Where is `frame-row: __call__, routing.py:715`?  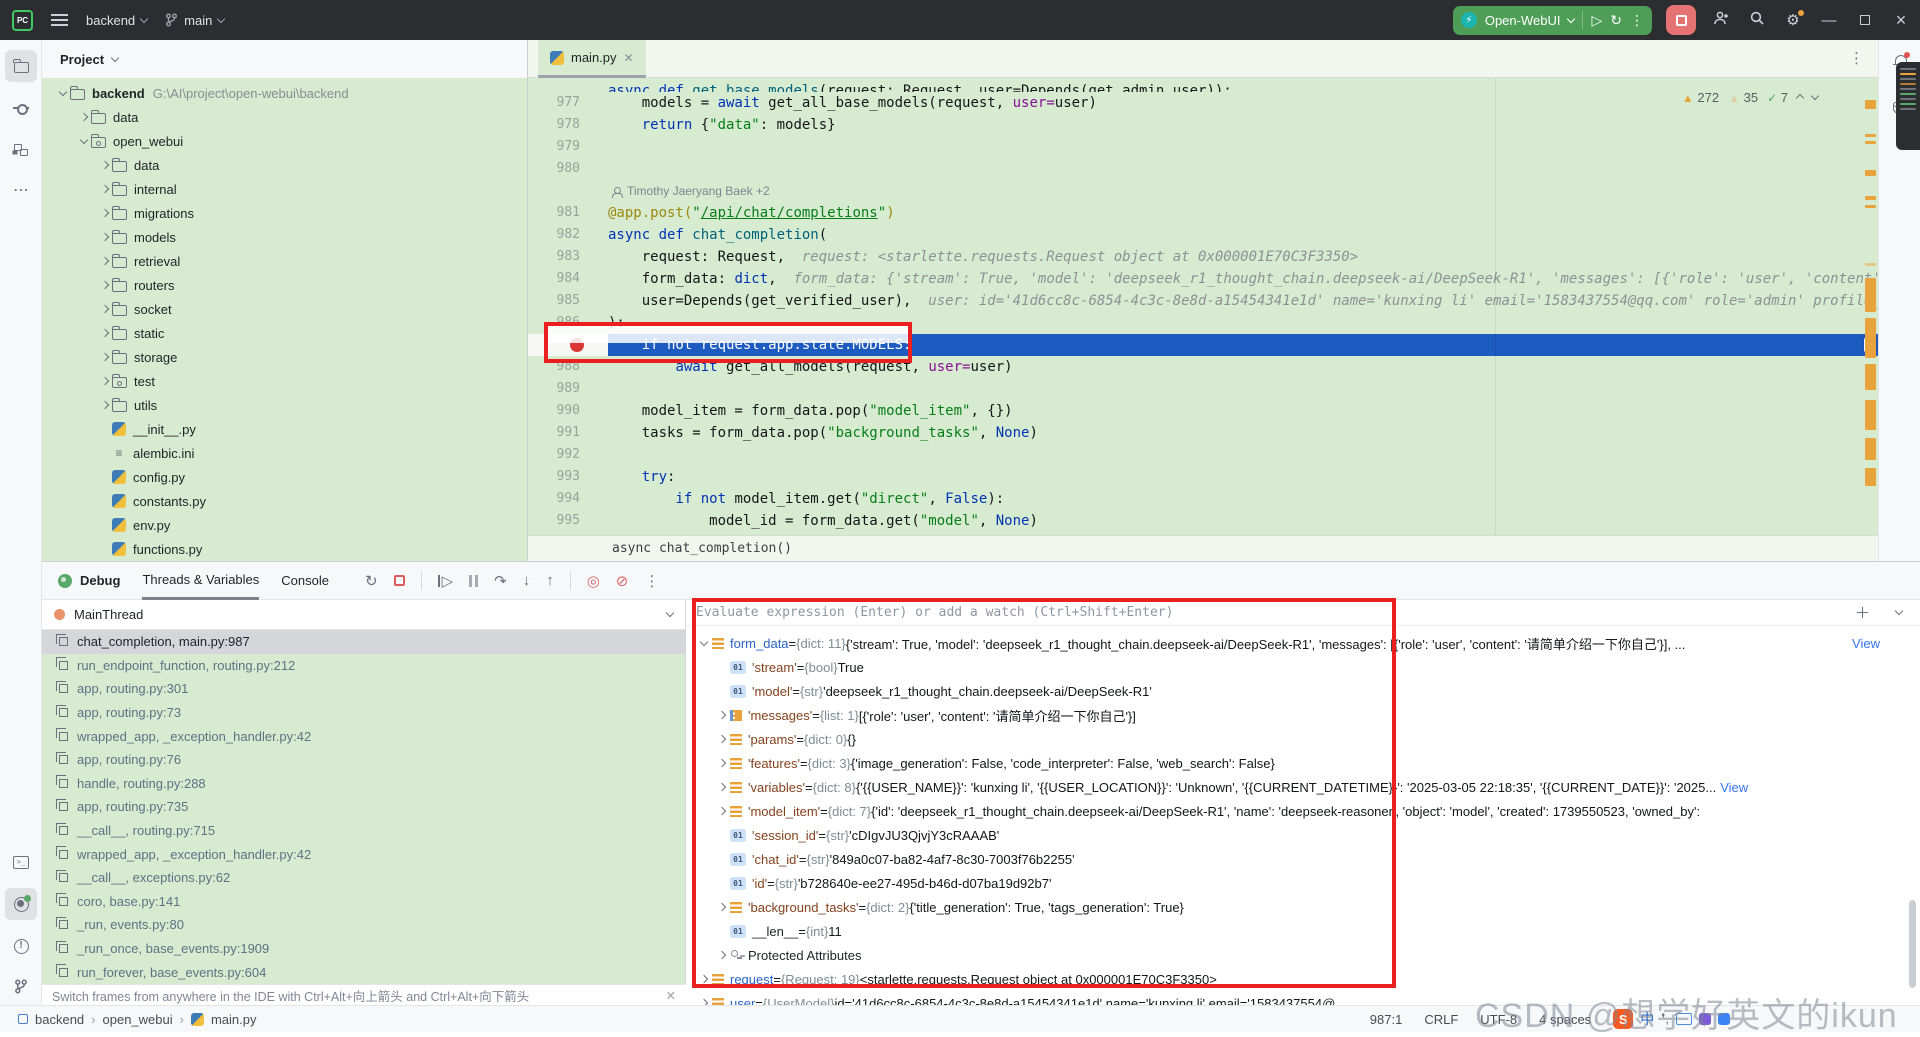 frame-row: __call__, routing.py:715 is located at coordinates (363, 831).